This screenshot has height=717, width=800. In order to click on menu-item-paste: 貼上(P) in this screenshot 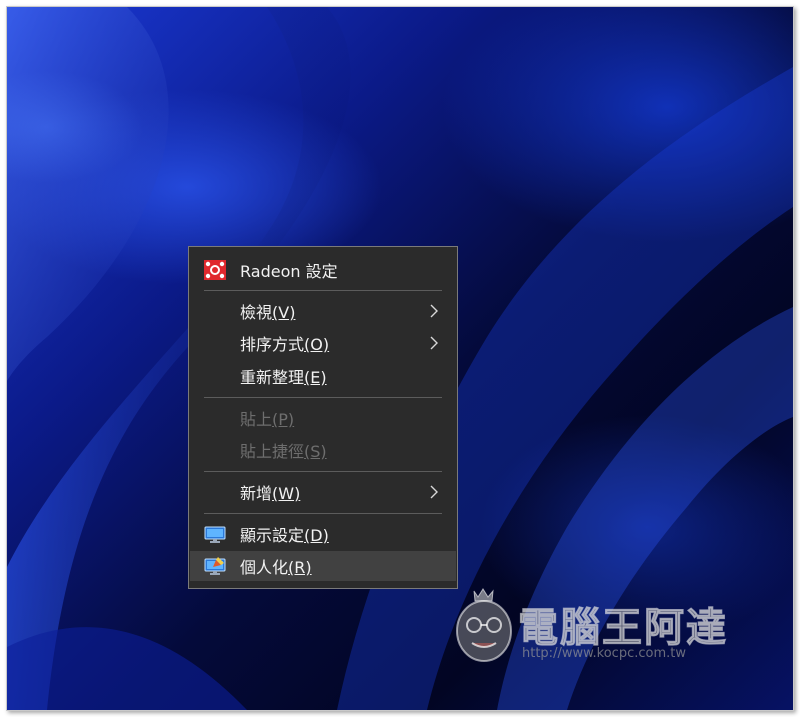, I will do `click(323, 418)`.